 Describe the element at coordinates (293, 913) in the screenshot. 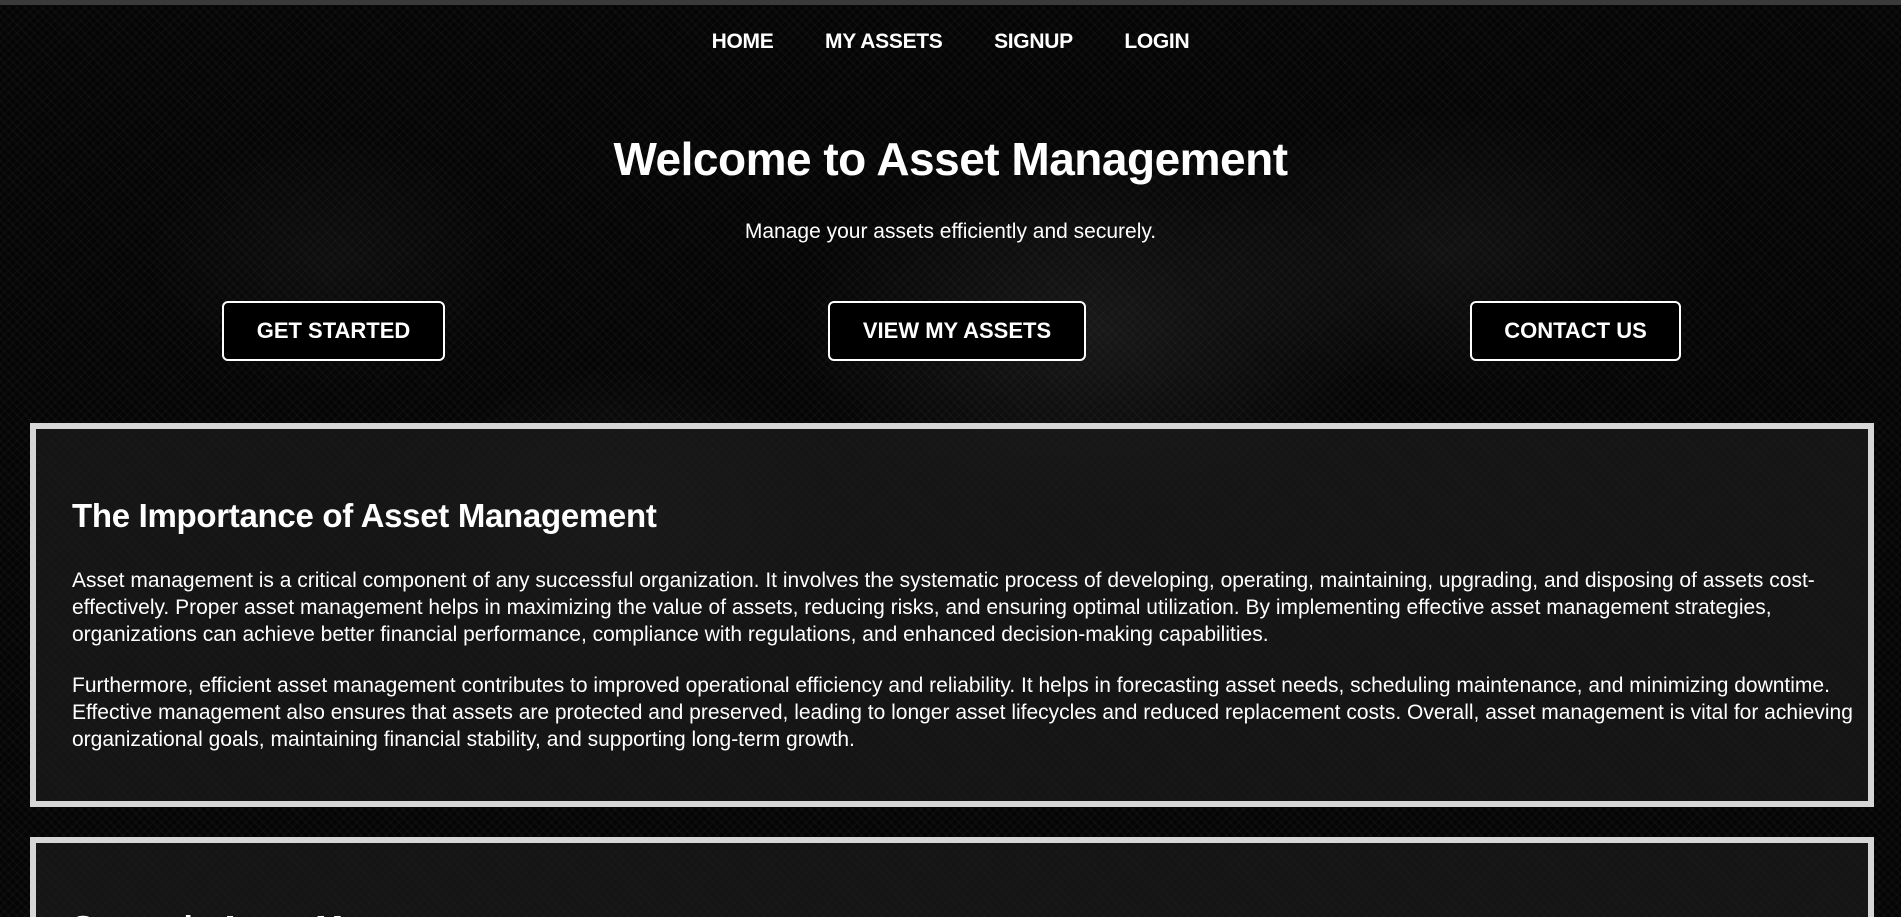

I see `section-heading: Strategic Asset Management` at that location.